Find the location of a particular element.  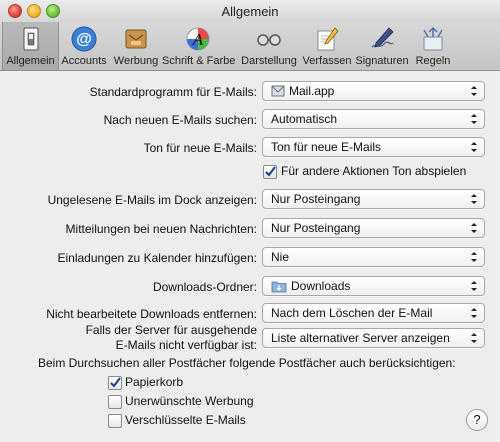

tab-label: Accounts is located at coordinates (84, 61).